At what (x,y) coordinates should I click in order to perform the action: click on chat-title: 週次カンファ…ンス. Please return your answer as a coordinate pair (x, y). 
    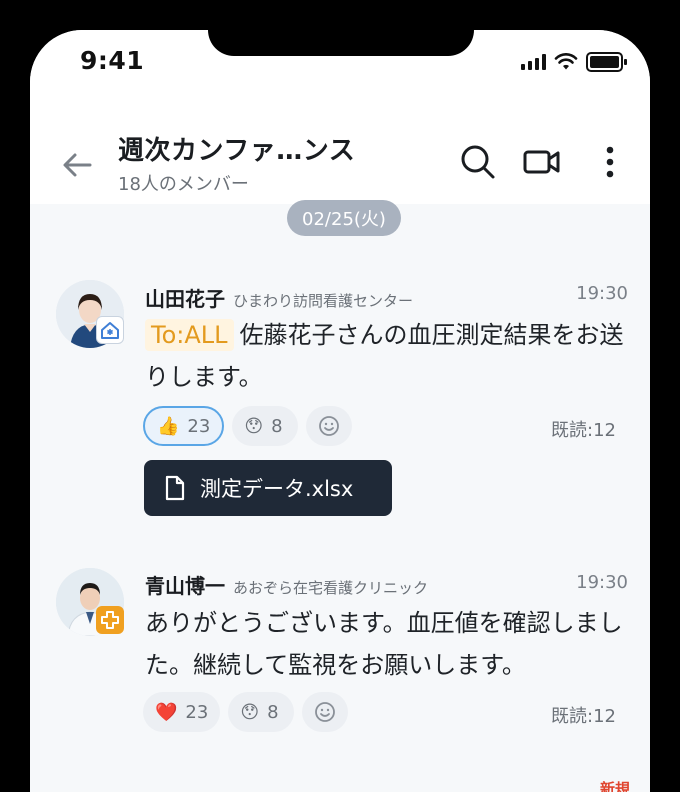
    Looking at the image, I should click on (236, 148).